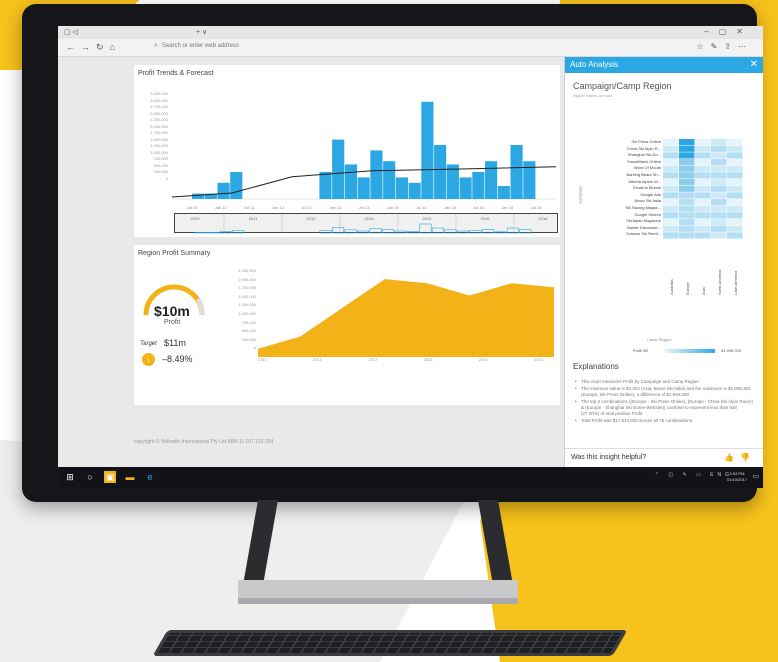  I want to click on x-tick-label: Jul 14, so click(421, 207).